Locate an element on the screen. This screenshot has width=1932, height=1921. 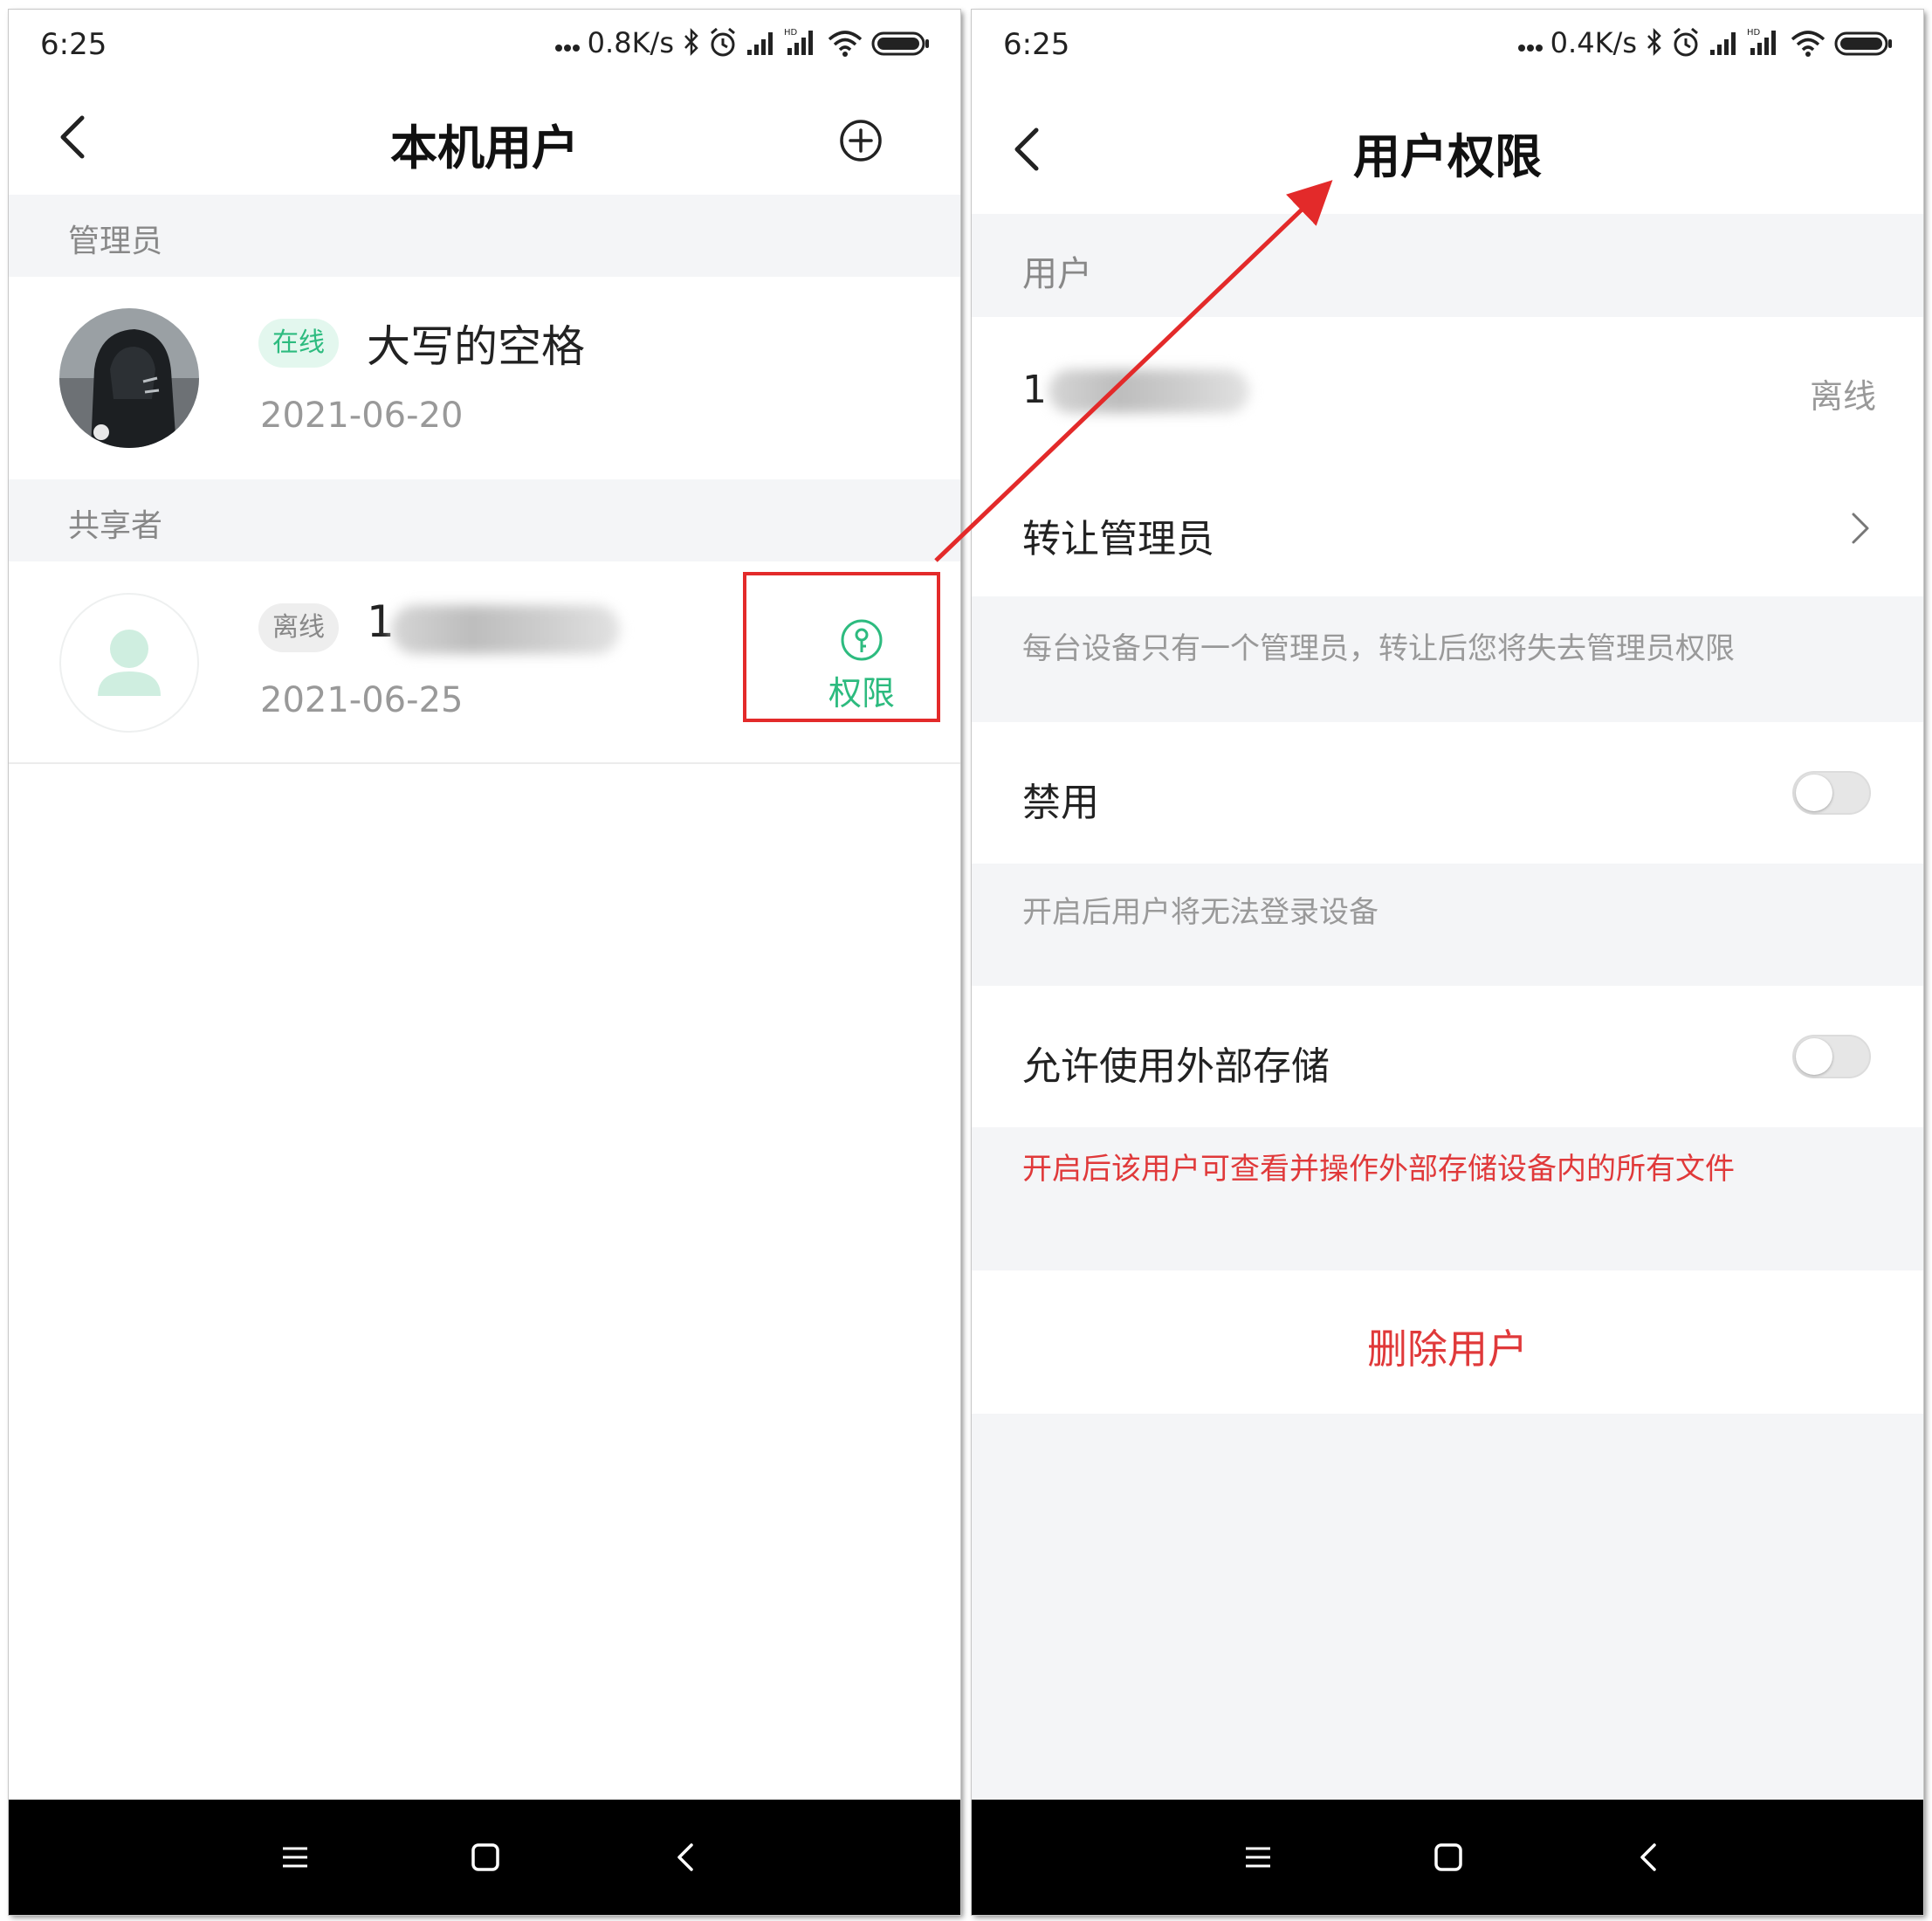
status-badge-online: 在线 is located at coordinates (298, 344).